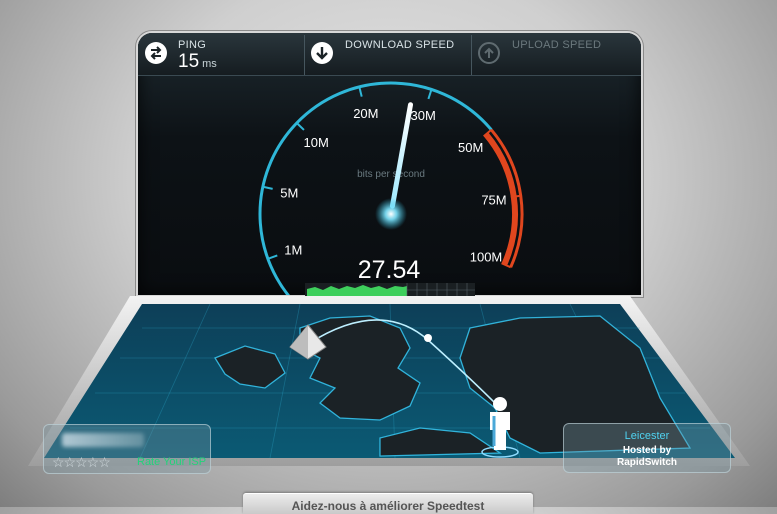 The width and height of the screenshot is (777, 514). Describe the element at coordinates (470, 147) in the screenshot. I see `gauge-scale-label: 50M` at that location.